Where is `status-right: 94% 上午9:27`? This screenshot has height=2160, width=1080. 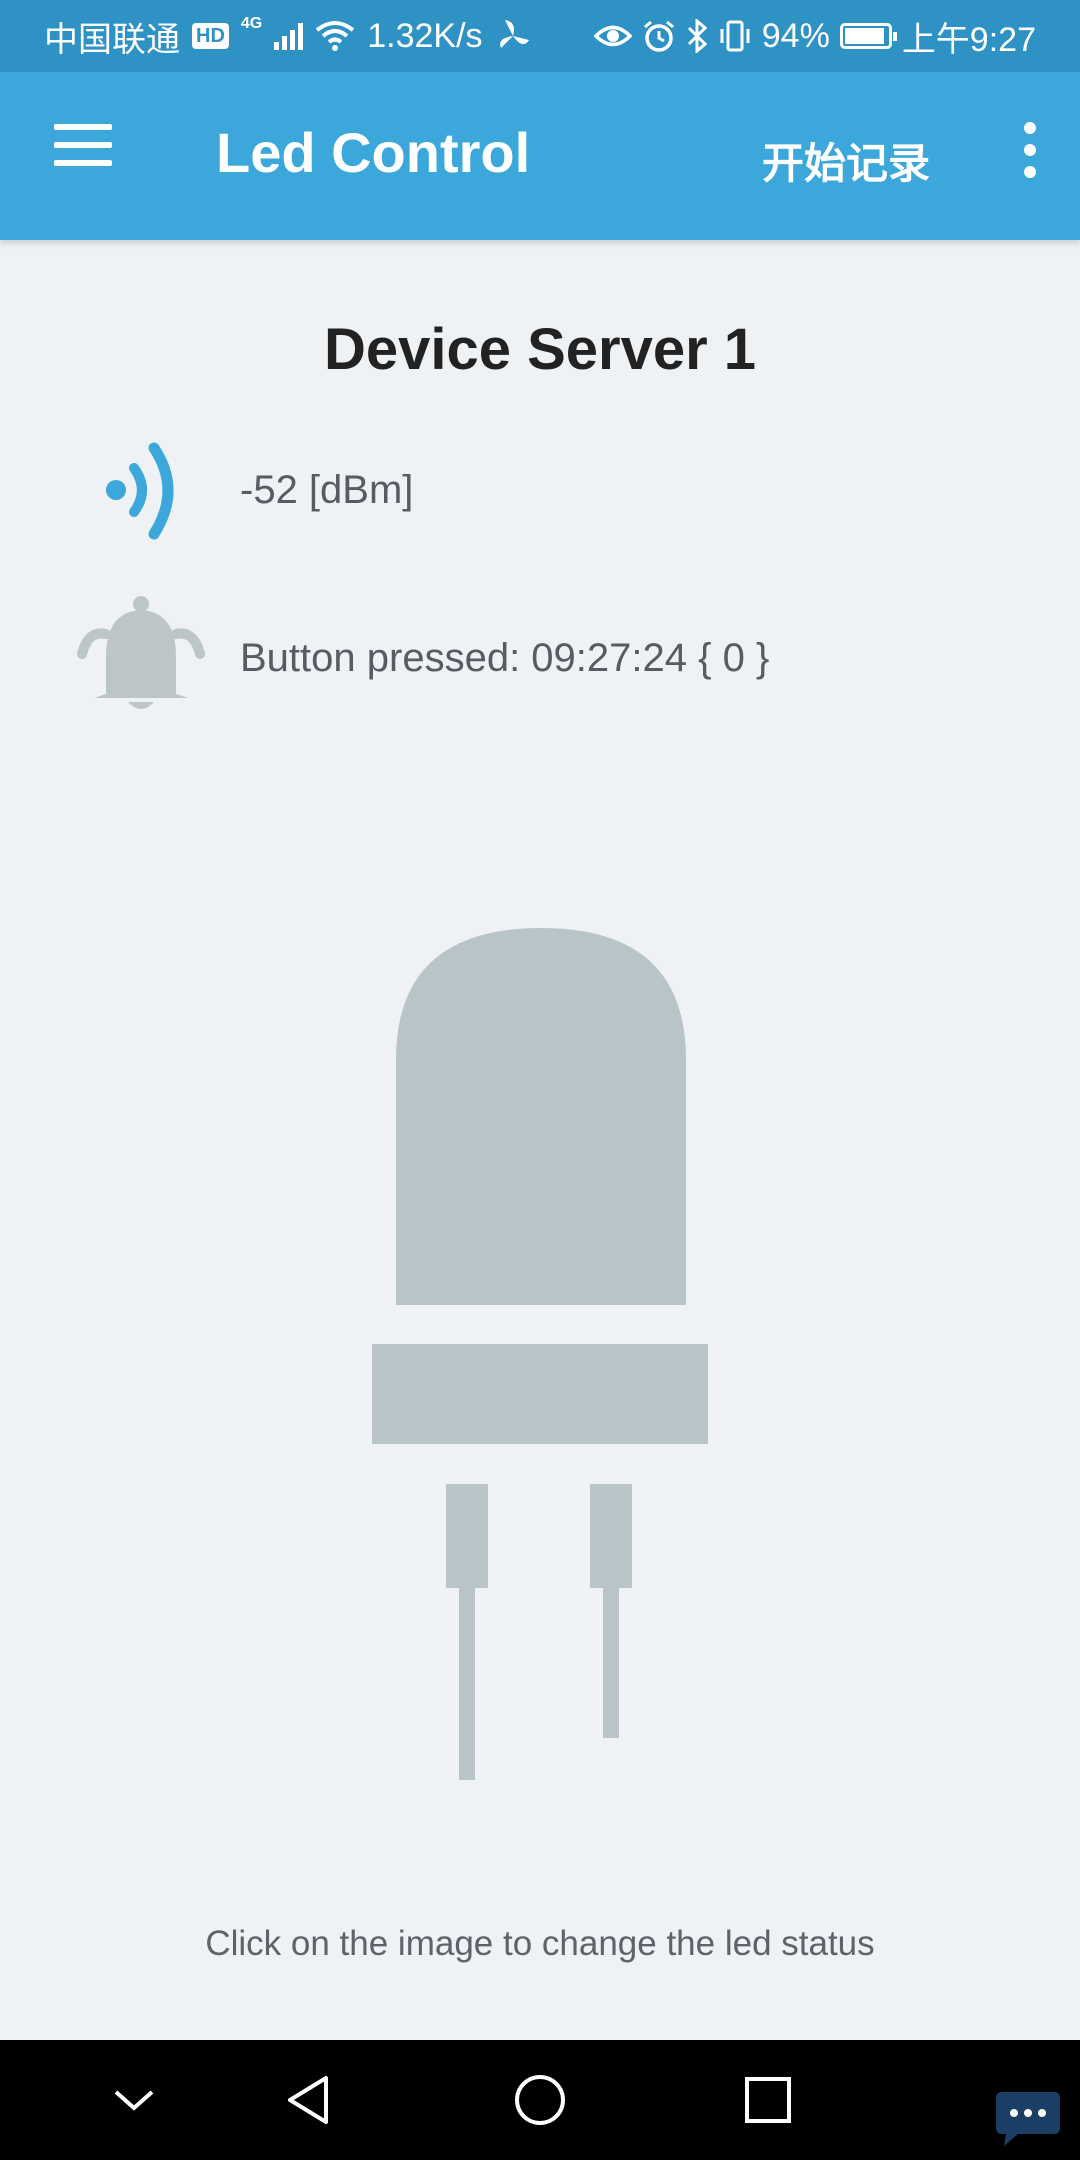 status-right: 94% 上午9:27 is located at coordinates (814, 36).